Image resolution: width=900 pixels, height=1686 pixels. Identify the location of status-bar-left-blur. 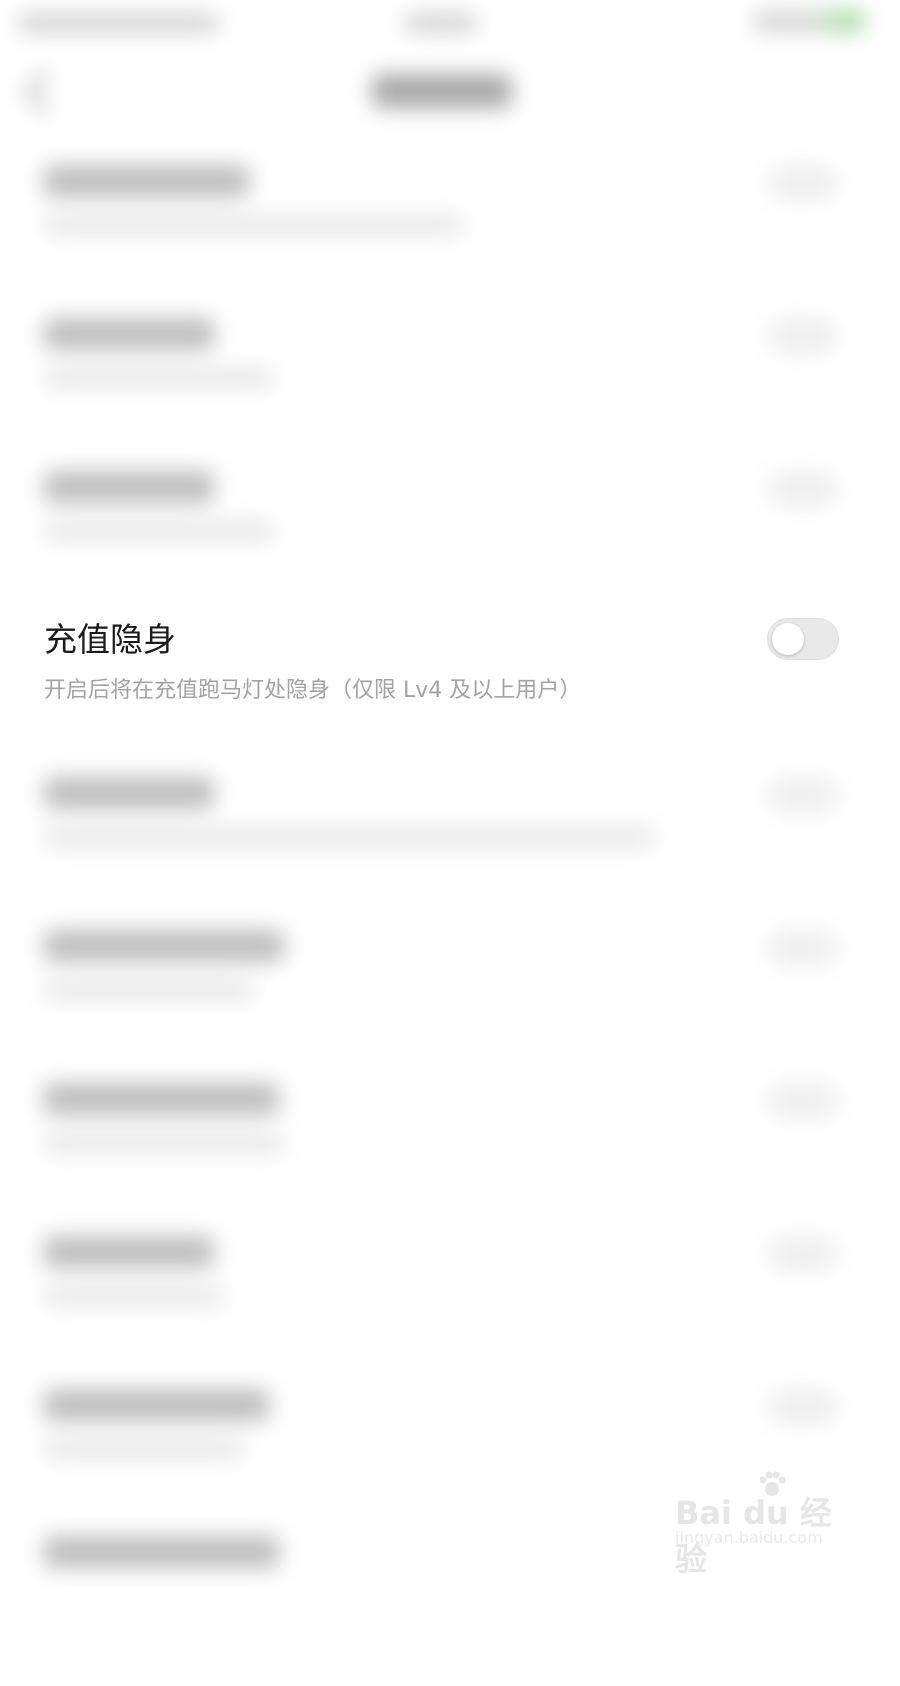
(118, 23).